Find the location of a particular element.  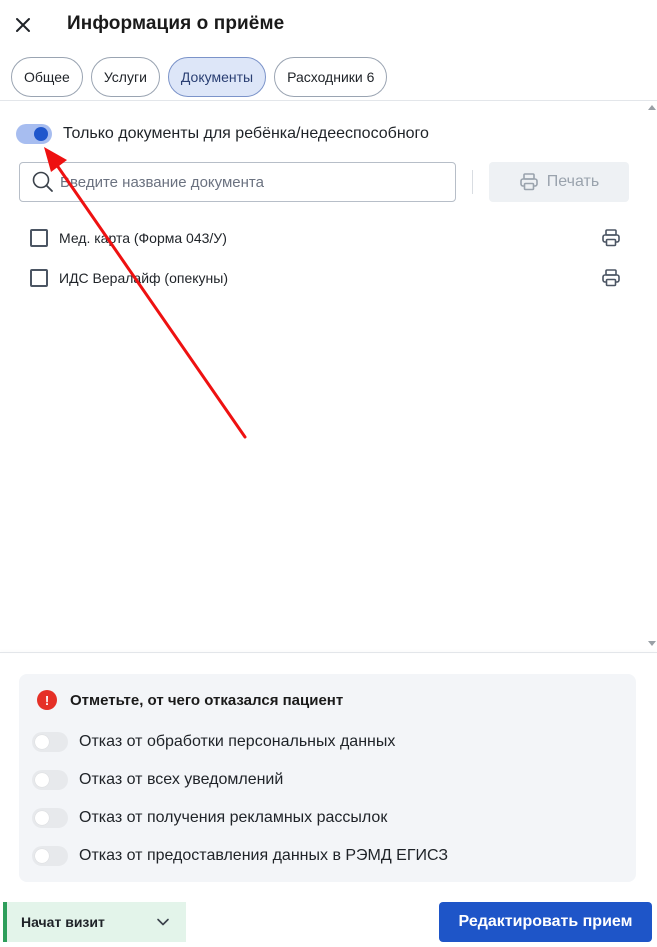

refusal-item: Отказ от обработки персональных данных is located at coordinates (213, 742).